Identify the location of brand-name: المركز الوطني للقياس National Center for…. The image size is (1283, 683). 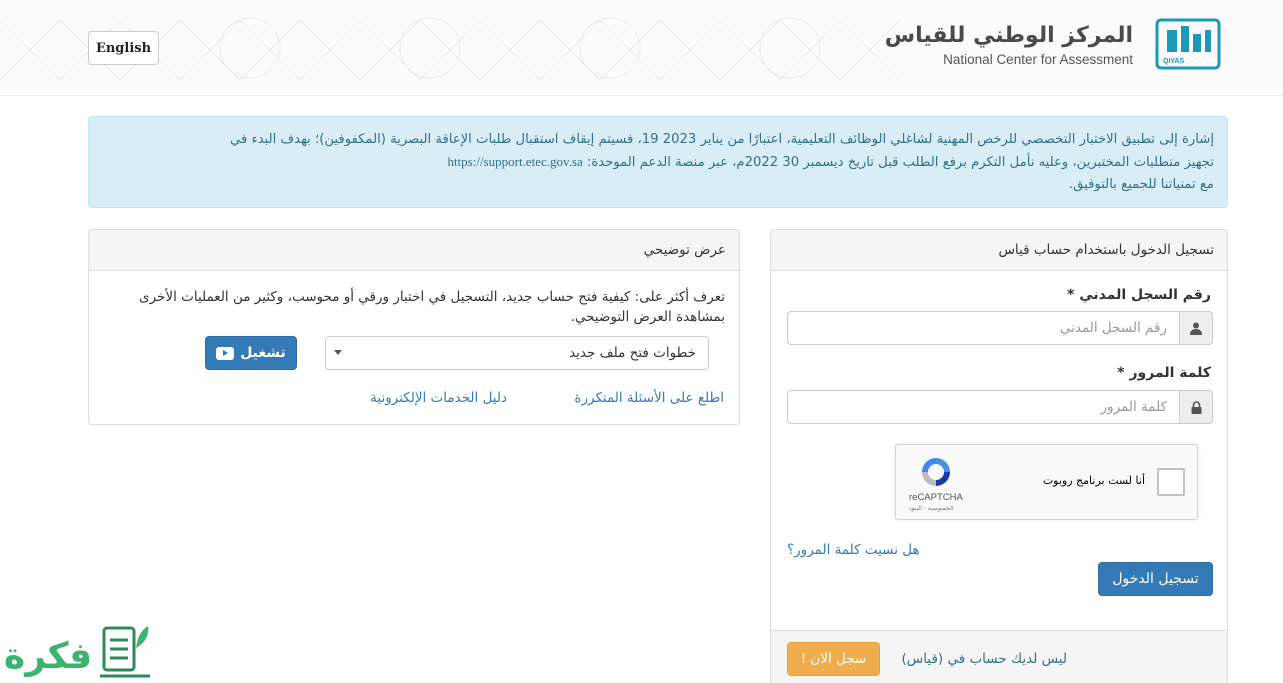
(1009, 44).